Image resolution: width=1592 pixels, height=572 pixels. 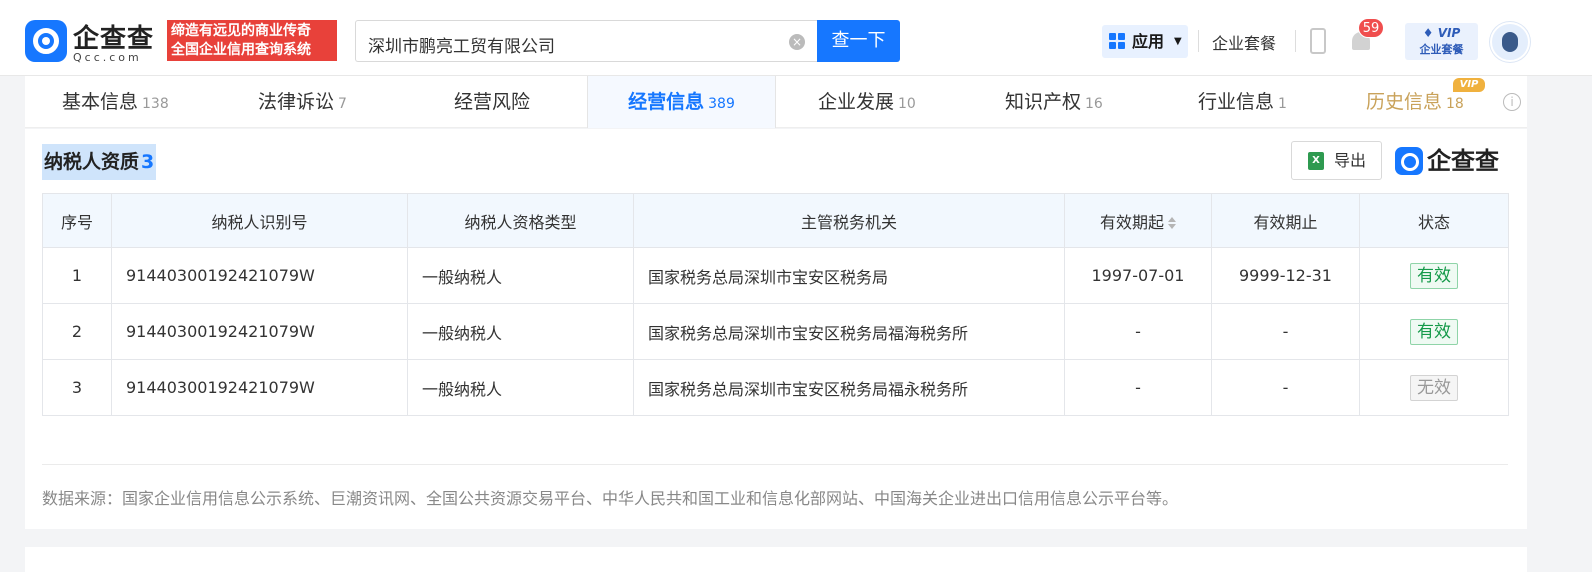 I want to click on enterprise-package-link: 企业套餐, so click(x=1244, y=42).